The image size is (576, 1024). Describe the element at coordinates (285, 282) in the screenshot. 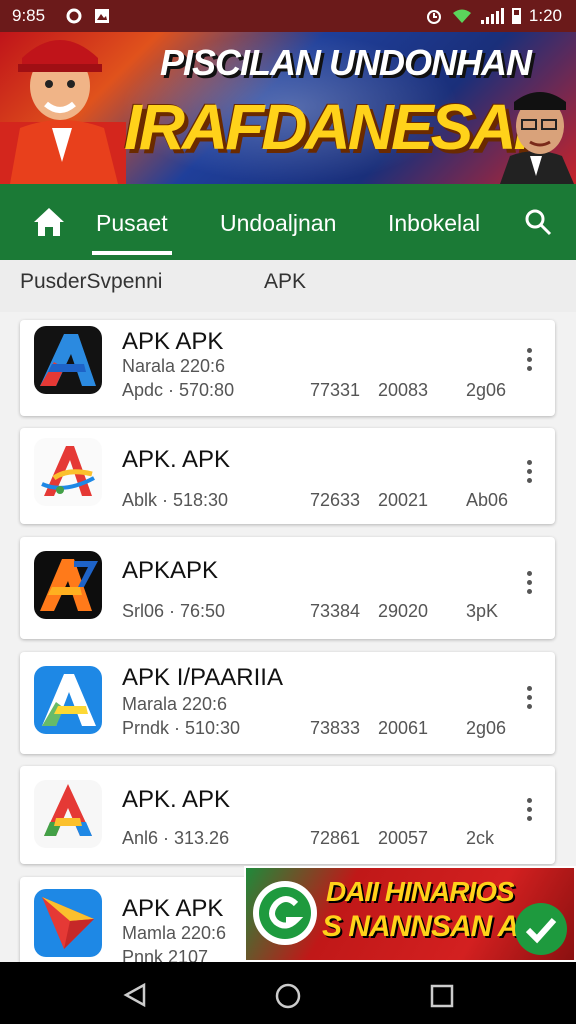

I see `subtab-apk: APK` at that location.